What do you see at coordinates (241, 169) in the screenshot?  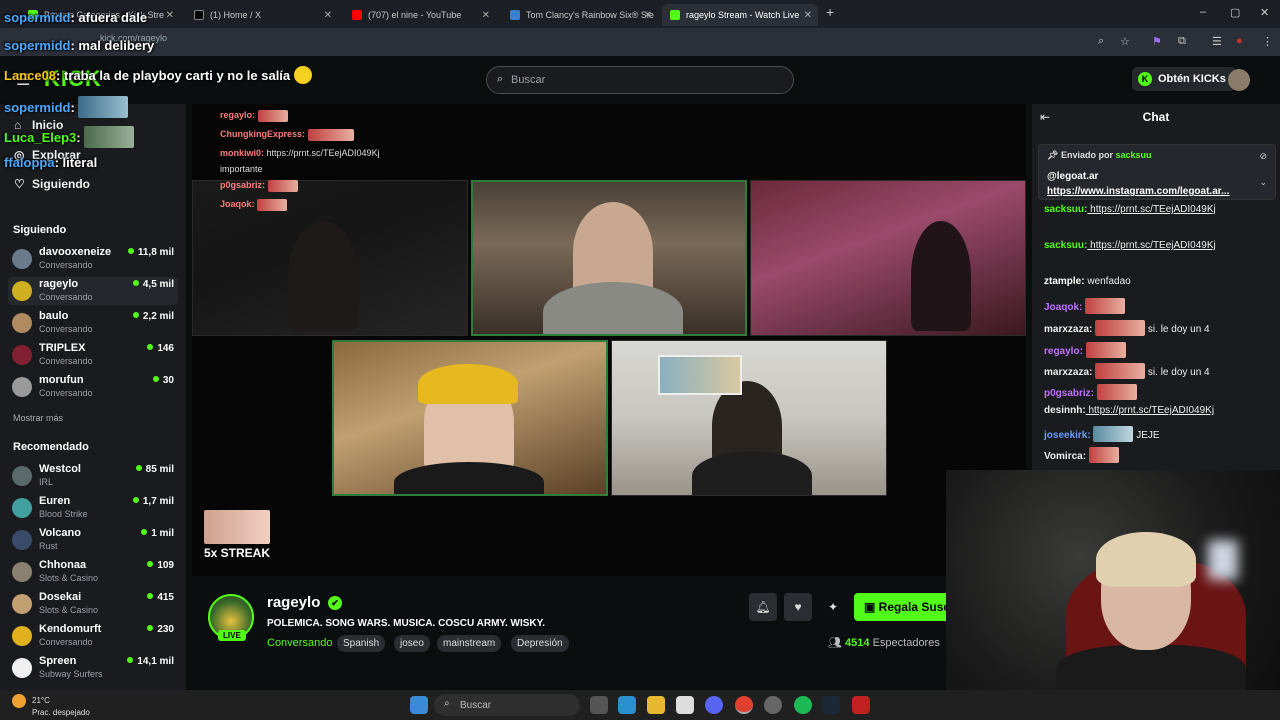 I see `video-chat-line: importante` at bounding box center [241, 169].